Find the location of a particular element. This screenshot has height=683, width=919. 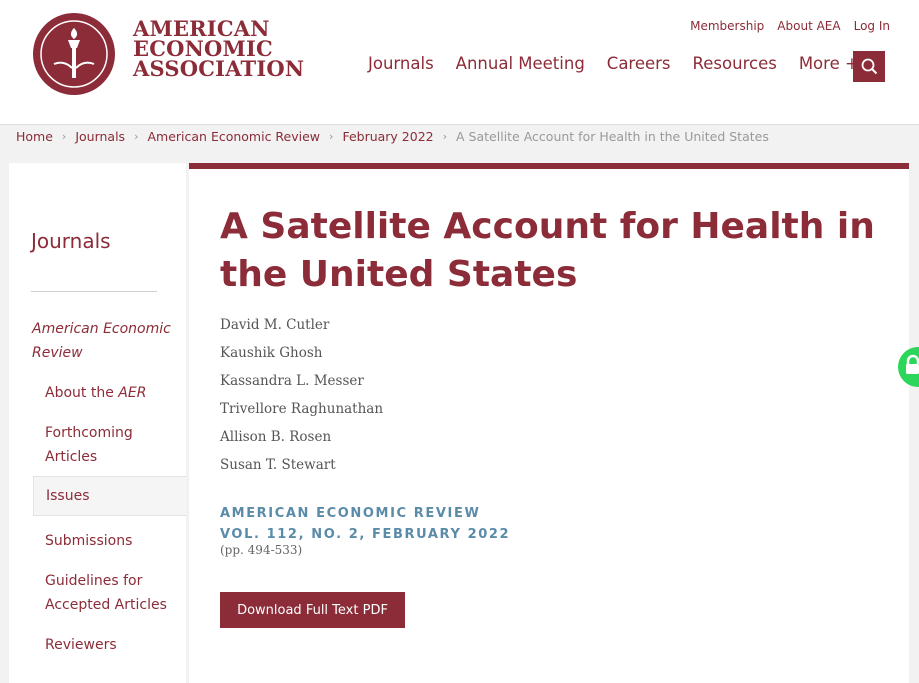

breadcrumb-home: Home is located at coordinates (34, 136).